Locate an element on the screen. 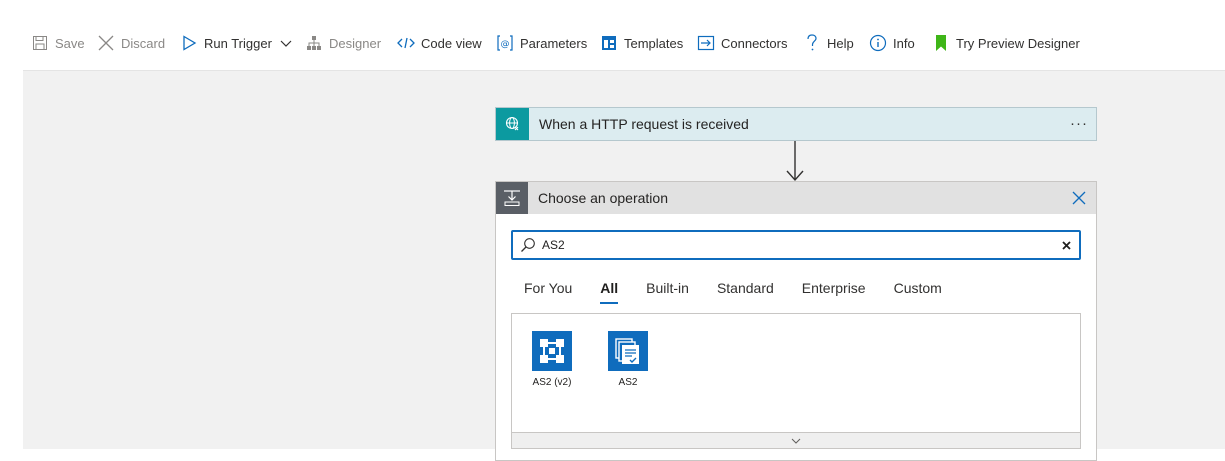 This screenshot has width=1225, height=461. tab-enterprise: Enterprise is located at coordinates (834, 293).